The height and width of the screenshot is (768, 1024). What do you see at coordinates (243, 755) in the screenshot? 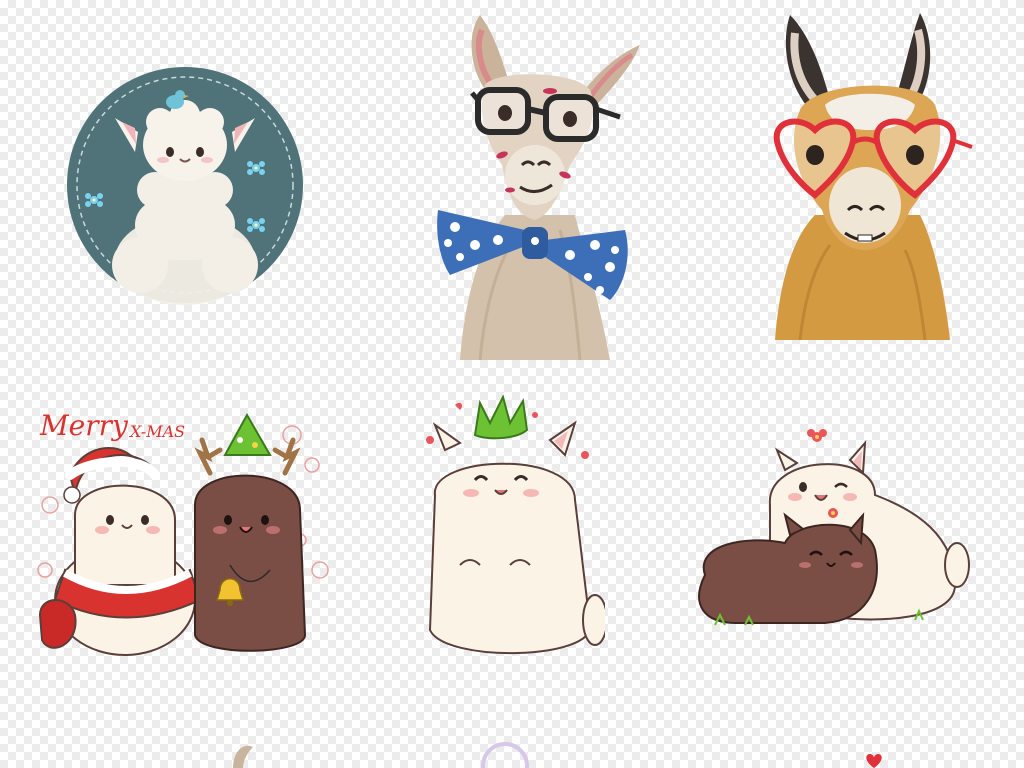
I see `partial-ear-art` at bounding box center [243, 755].